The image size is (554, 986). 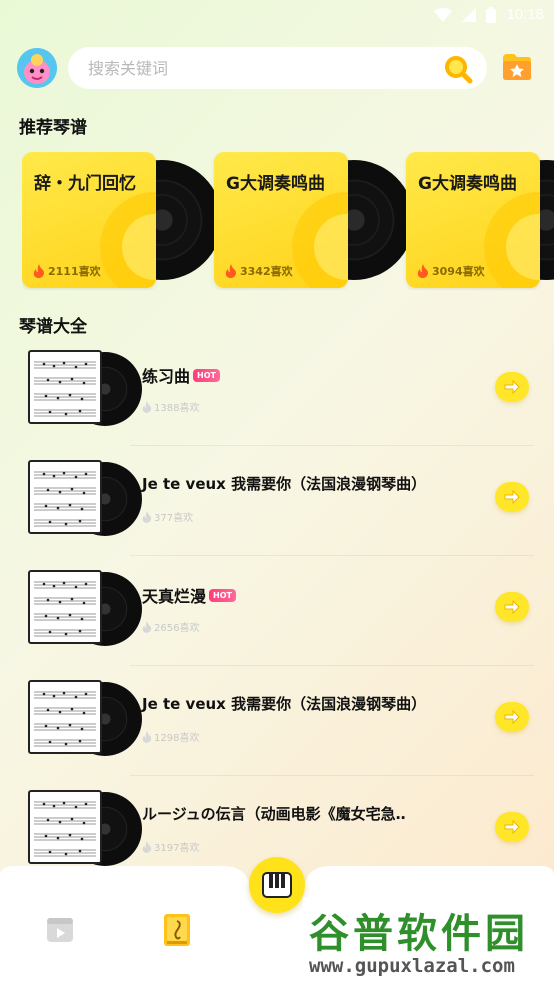 I want to click on featured-card: G大调奏鸣曲 3094喜欢, so click(x=480, y=220).